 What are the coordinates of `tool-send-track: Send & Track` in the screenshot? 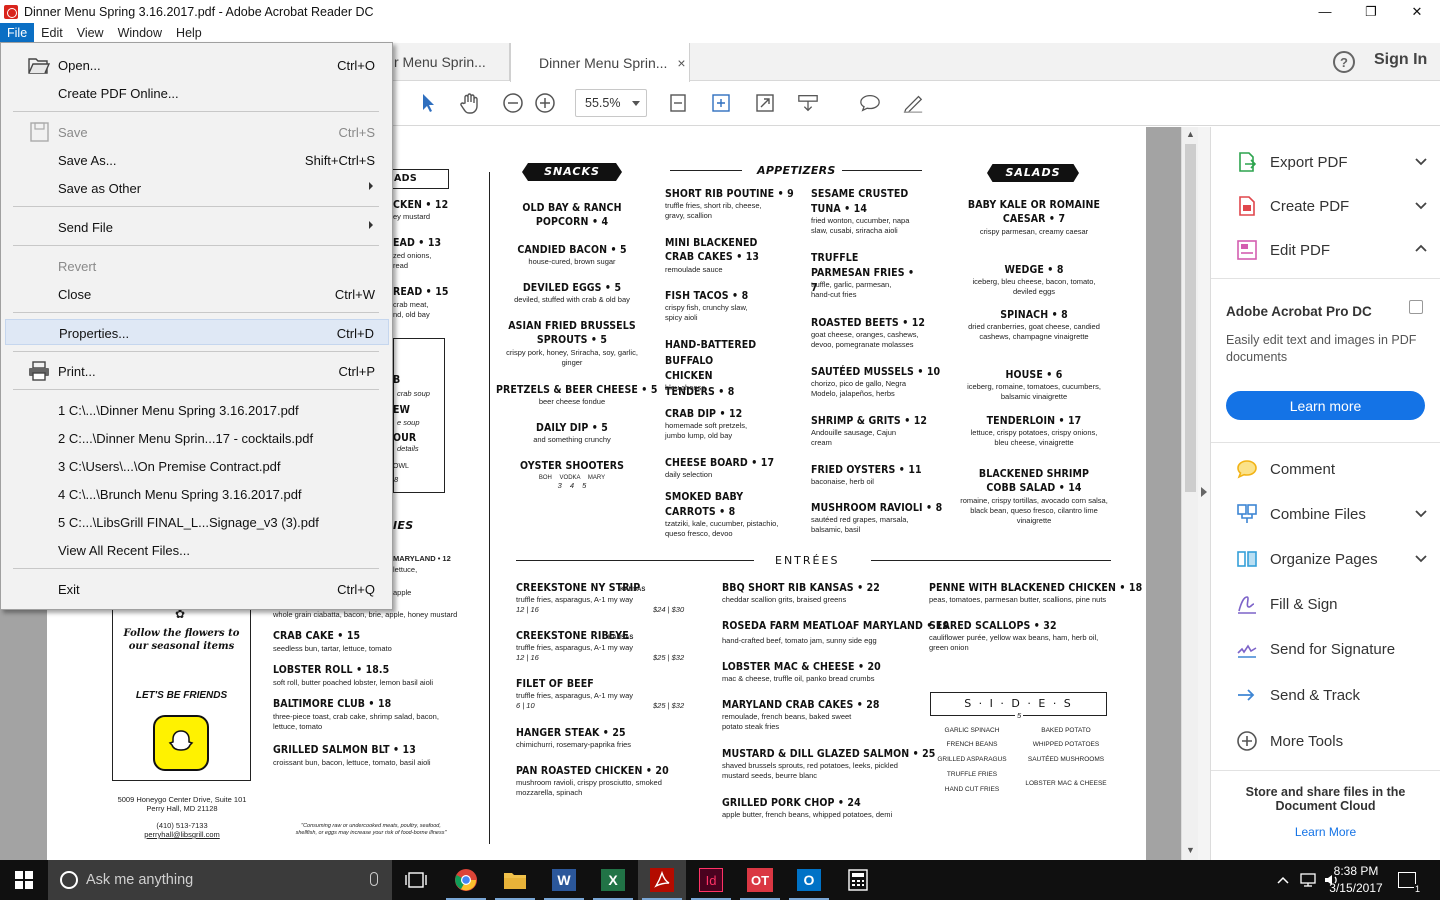 It's located at (1334, 695).